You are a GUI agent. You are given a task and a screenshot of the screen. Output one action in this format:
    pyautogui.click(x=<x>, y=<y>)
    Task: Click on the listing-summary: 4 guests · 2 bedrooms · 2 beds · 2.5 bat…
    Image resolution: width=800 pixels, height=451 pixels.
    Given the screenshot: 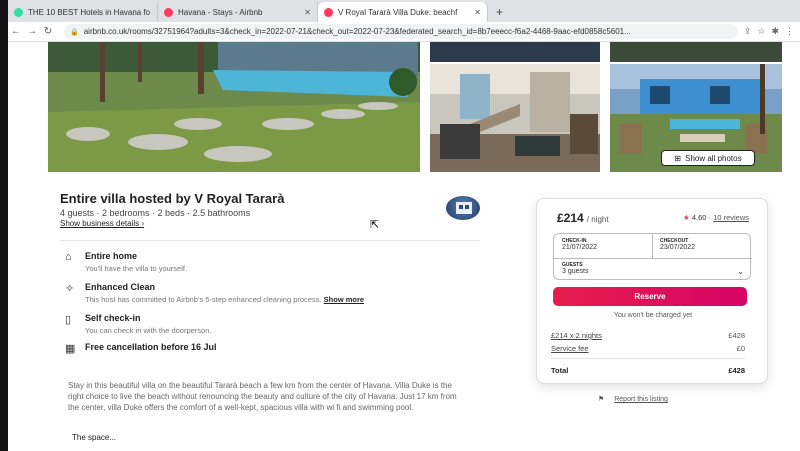 What is the action you would take?
    pyautogui.click(x=155, y=213)
    